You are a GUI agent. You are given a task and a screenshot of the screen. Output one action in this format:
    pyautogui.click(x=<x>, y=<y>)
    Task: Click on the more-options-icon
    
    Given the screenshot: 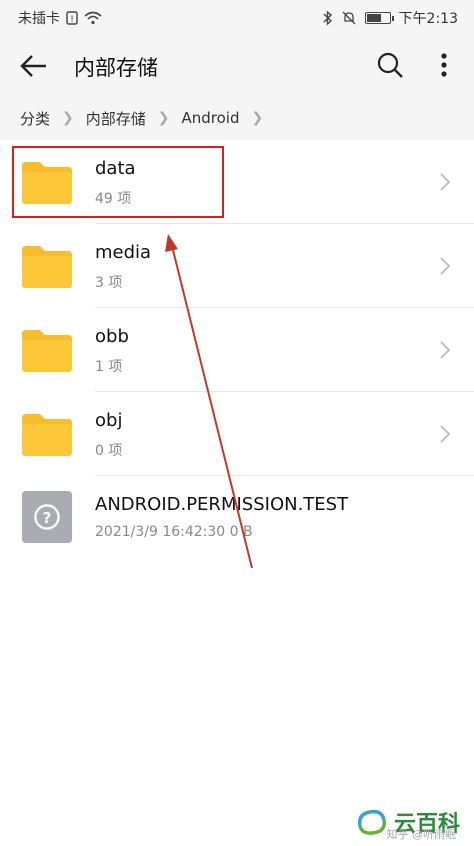 What is the action you would take?
    pyautogui.click(x=444, y=65)
    